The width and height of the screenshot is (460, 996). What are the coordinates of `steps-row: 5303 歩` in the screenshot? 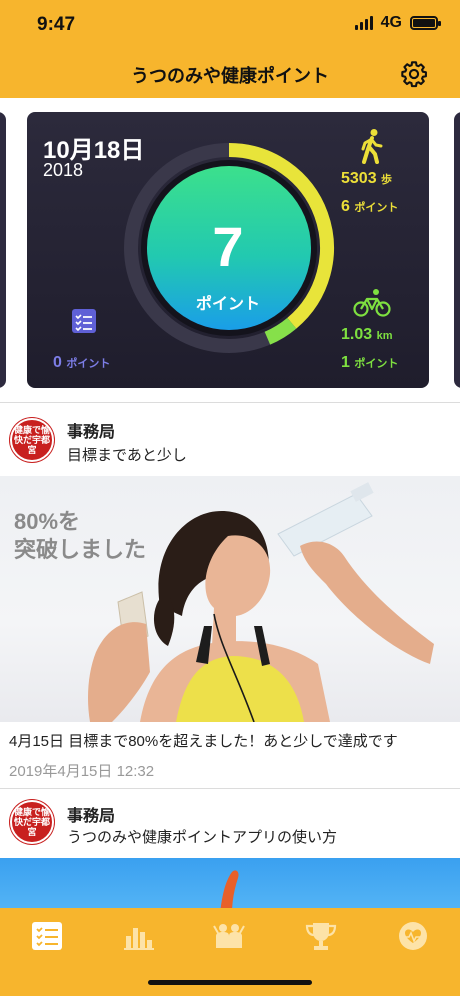 It's located at (366, 179).